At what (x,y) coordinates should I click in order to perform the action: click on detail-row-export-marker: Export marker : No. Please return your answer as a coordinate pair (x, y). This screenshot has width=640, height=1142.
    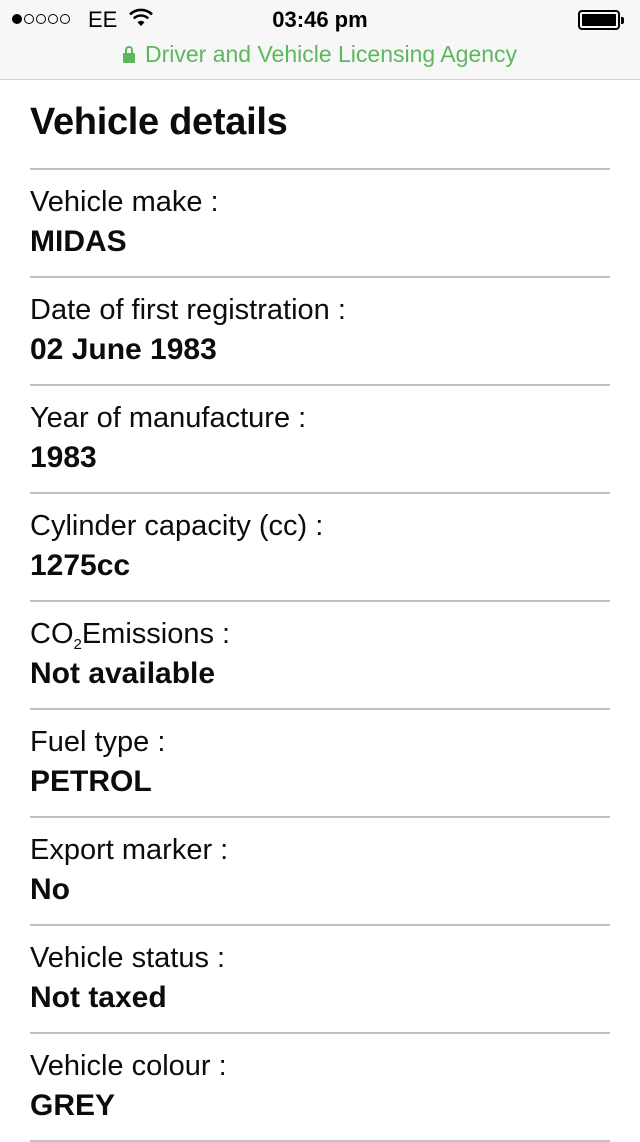
    Looking at the image, I should click on (320, 872).